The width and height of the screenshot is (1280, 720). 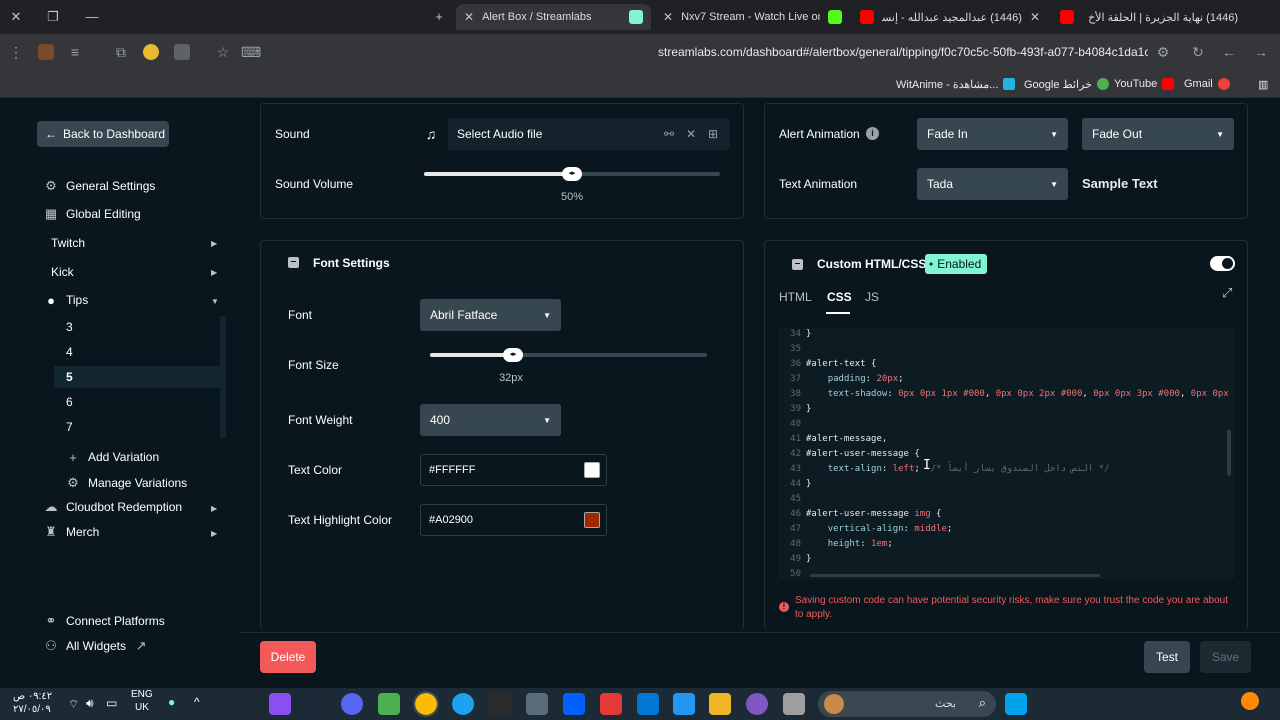 I want to click on volume-icon: 🔊︎, so click(x=90, y=703).